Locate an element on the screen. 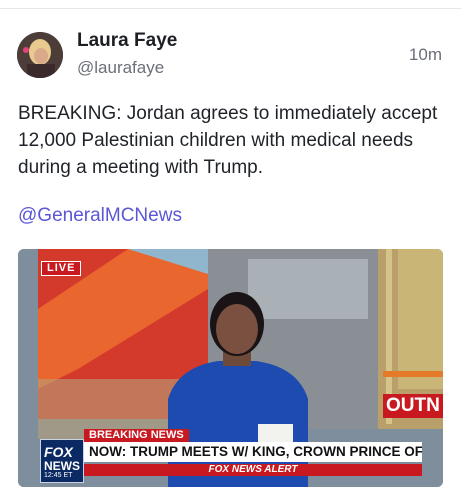  author-name: Laura Faye is located at coordinates (127, 41).